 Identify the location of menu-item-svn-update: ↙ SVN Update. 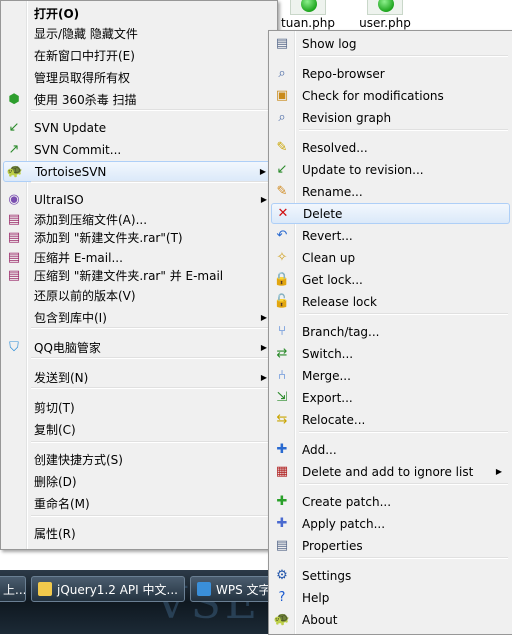
(139, 127).